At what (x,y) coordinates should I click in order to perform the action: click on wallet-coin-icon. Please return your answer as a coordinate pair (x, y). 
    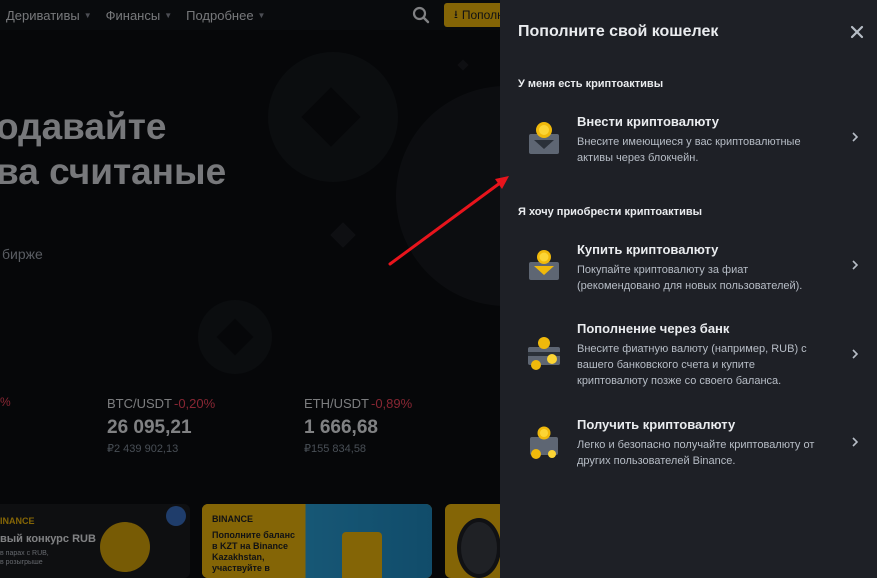
    Looking at the image, I should click on (544, 138).